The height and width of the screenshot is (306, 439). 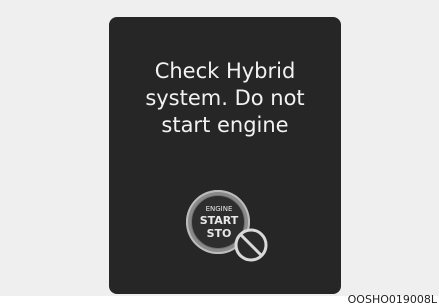 I want to click on start-label: START, so click(x=219, y=220).